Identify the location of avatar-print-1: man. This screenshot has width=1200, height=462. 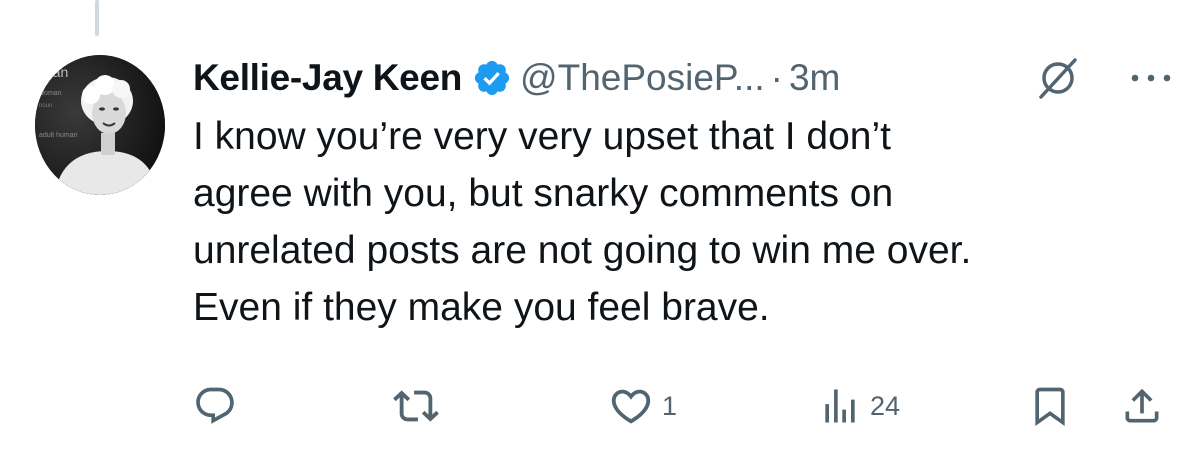
(54, 72).